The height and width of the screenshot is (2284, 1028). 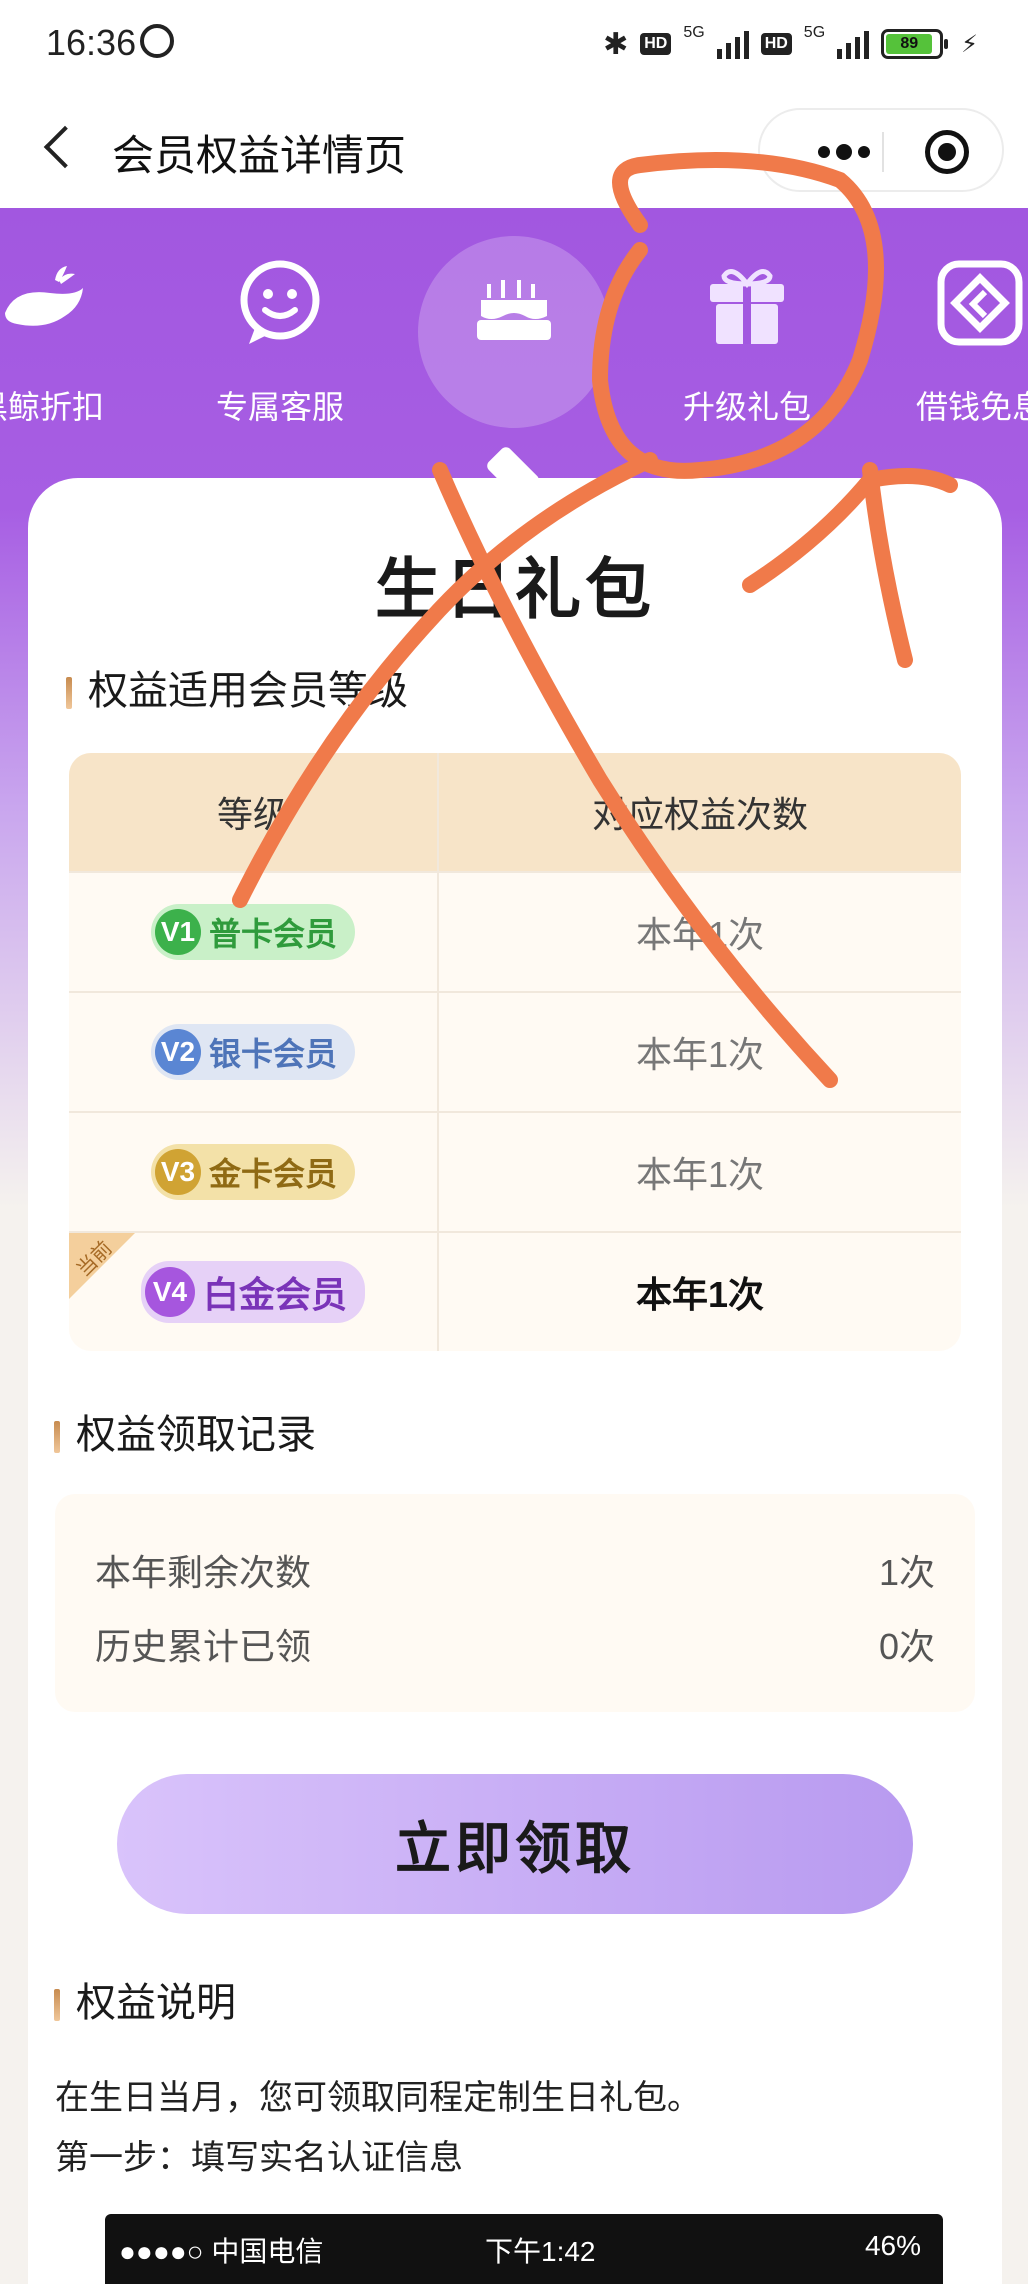 I want to click on battery-icon: 89, so click(x=915, y=44).